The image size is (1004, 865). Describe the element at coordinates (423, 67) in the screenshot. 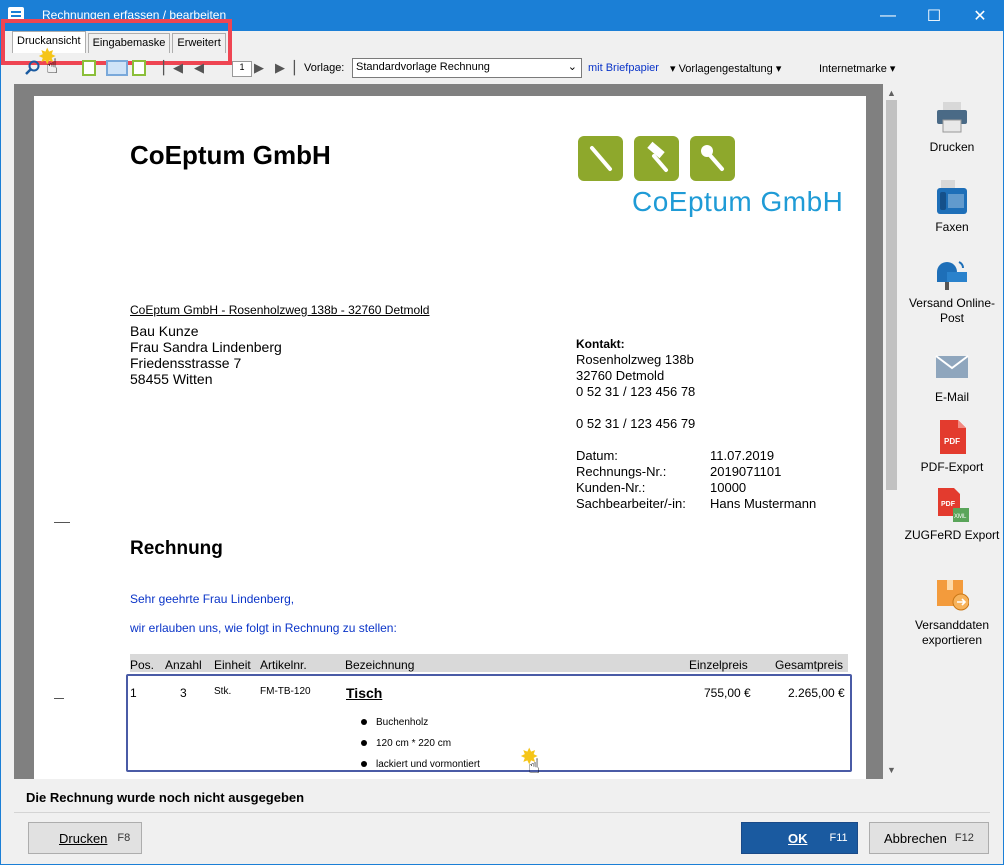

I see `vorlage-select-value: Standardvorlage Rechnung` at that location.